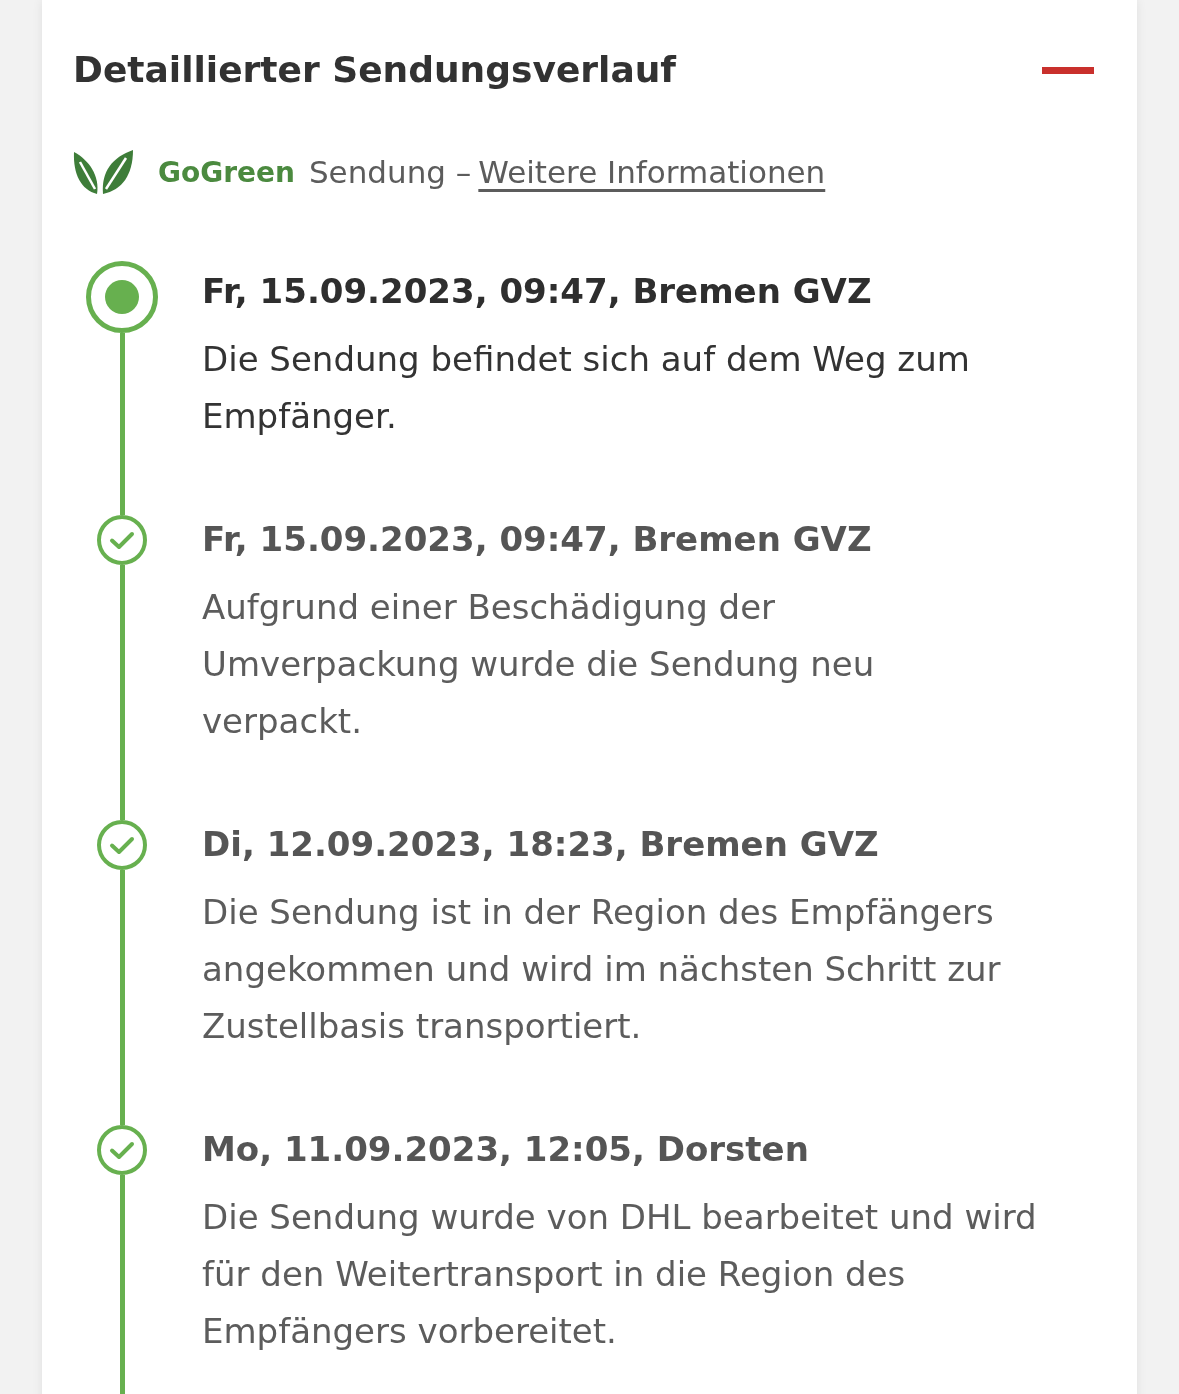  Describe the element at coordinates (652, 172) in the screenshot. I see `more-info-link: Weitere Informationen` at that location.